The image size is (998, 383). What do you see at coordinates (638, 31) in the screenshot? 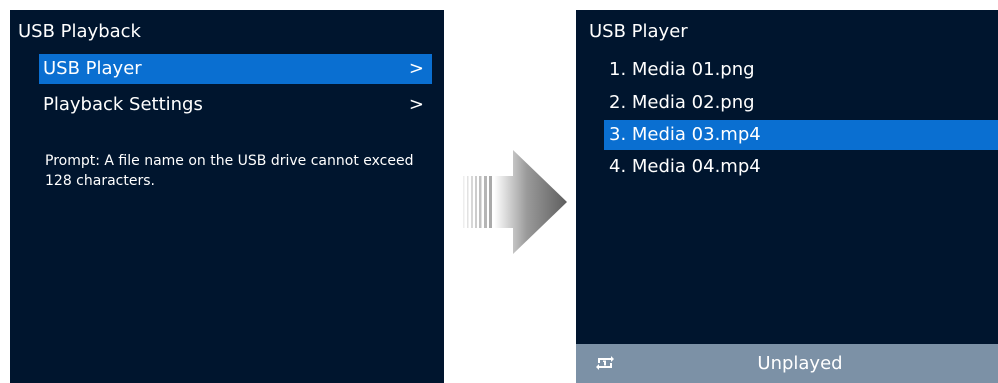
I see `screen-title: USB Player` at bounding box center [638, 31].